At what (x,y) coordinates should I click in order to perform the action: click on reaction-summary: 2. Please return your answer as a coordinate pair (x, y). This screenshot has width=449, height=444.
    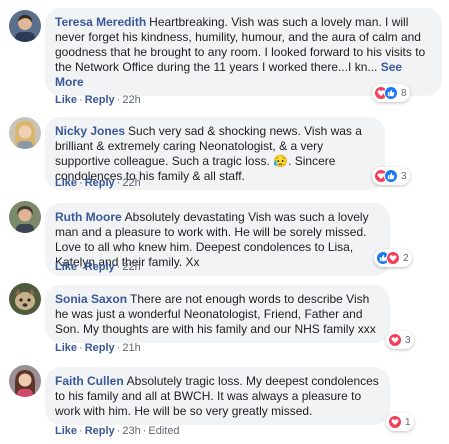
    Looking at the image, I should click on (393, 258).